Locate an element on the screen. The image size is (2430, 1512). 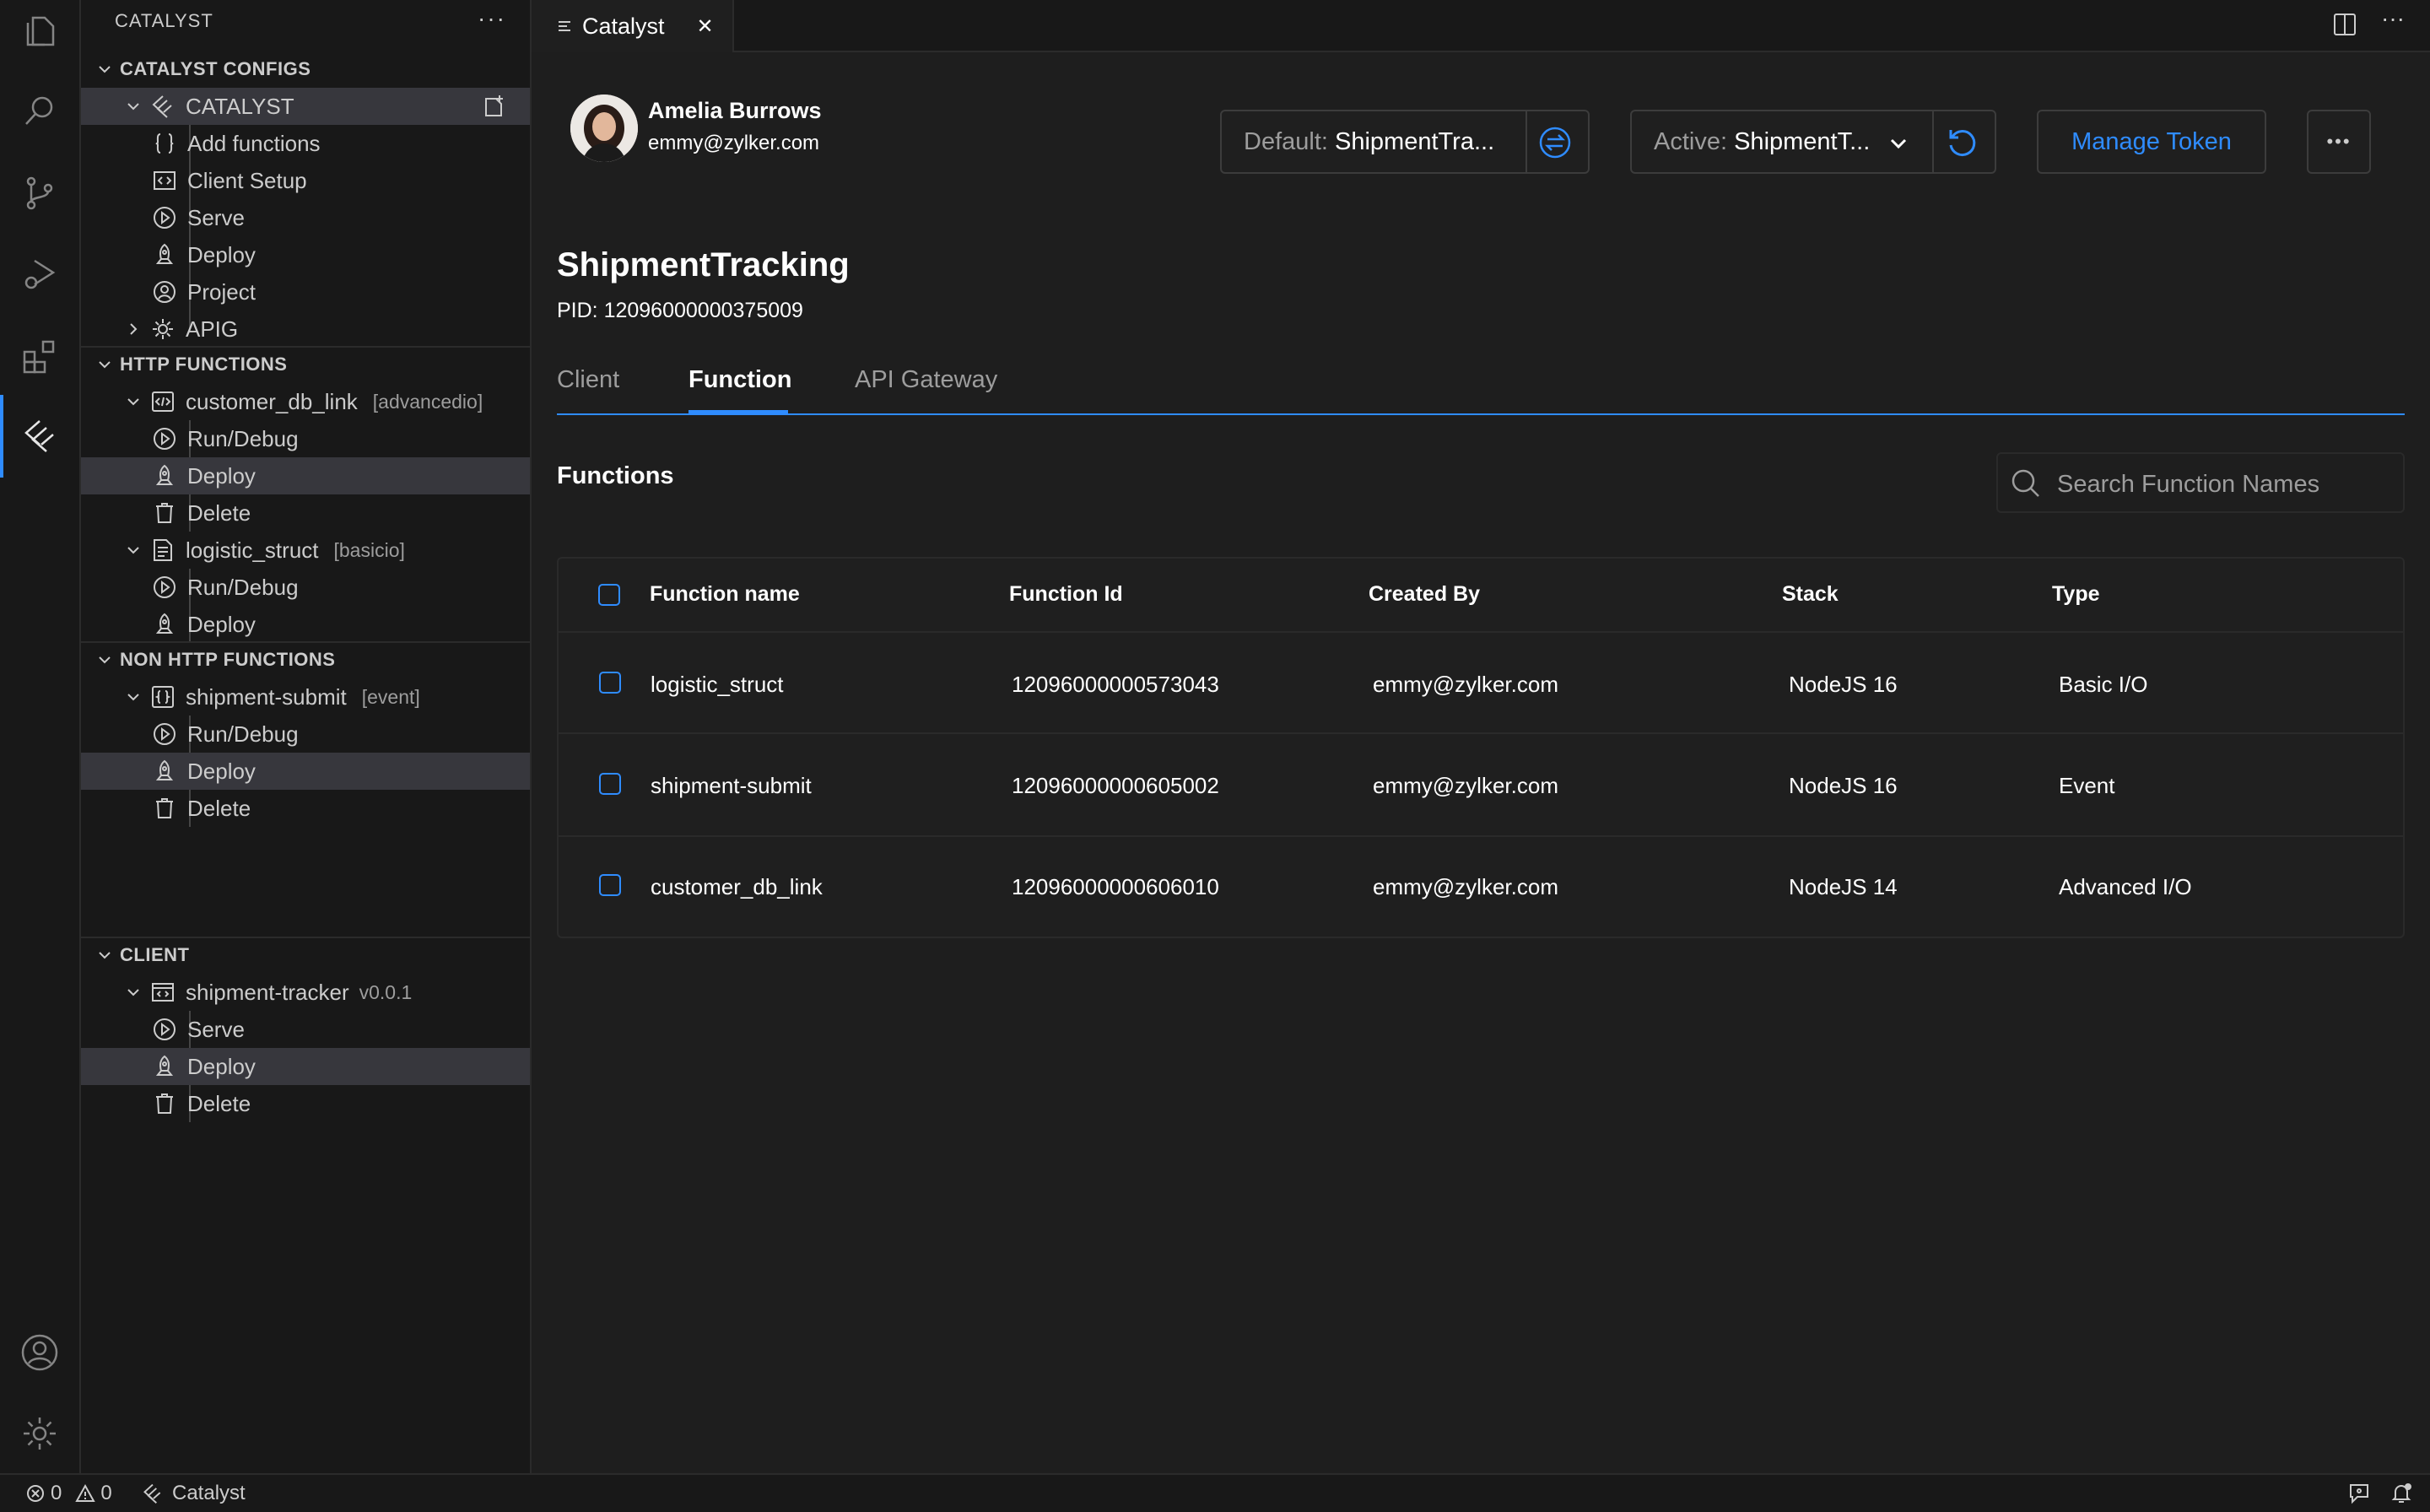
column-header-created-by: Created By is located at coordinates (1424, 594).